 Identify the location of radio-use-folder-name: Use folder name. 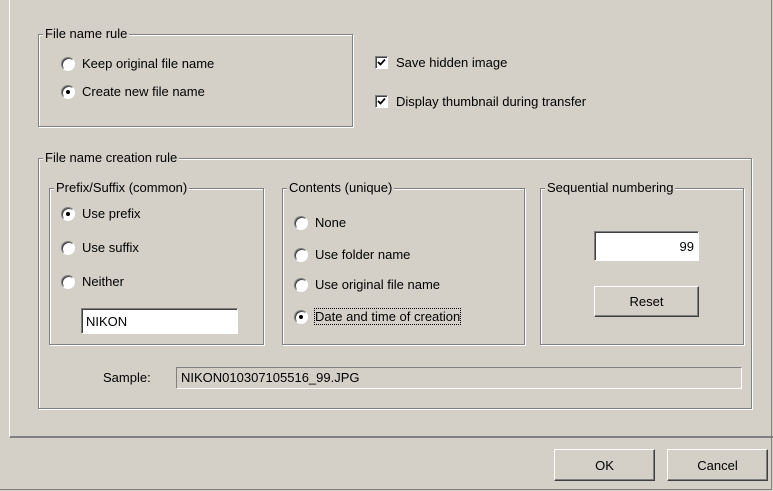
(352, 254).